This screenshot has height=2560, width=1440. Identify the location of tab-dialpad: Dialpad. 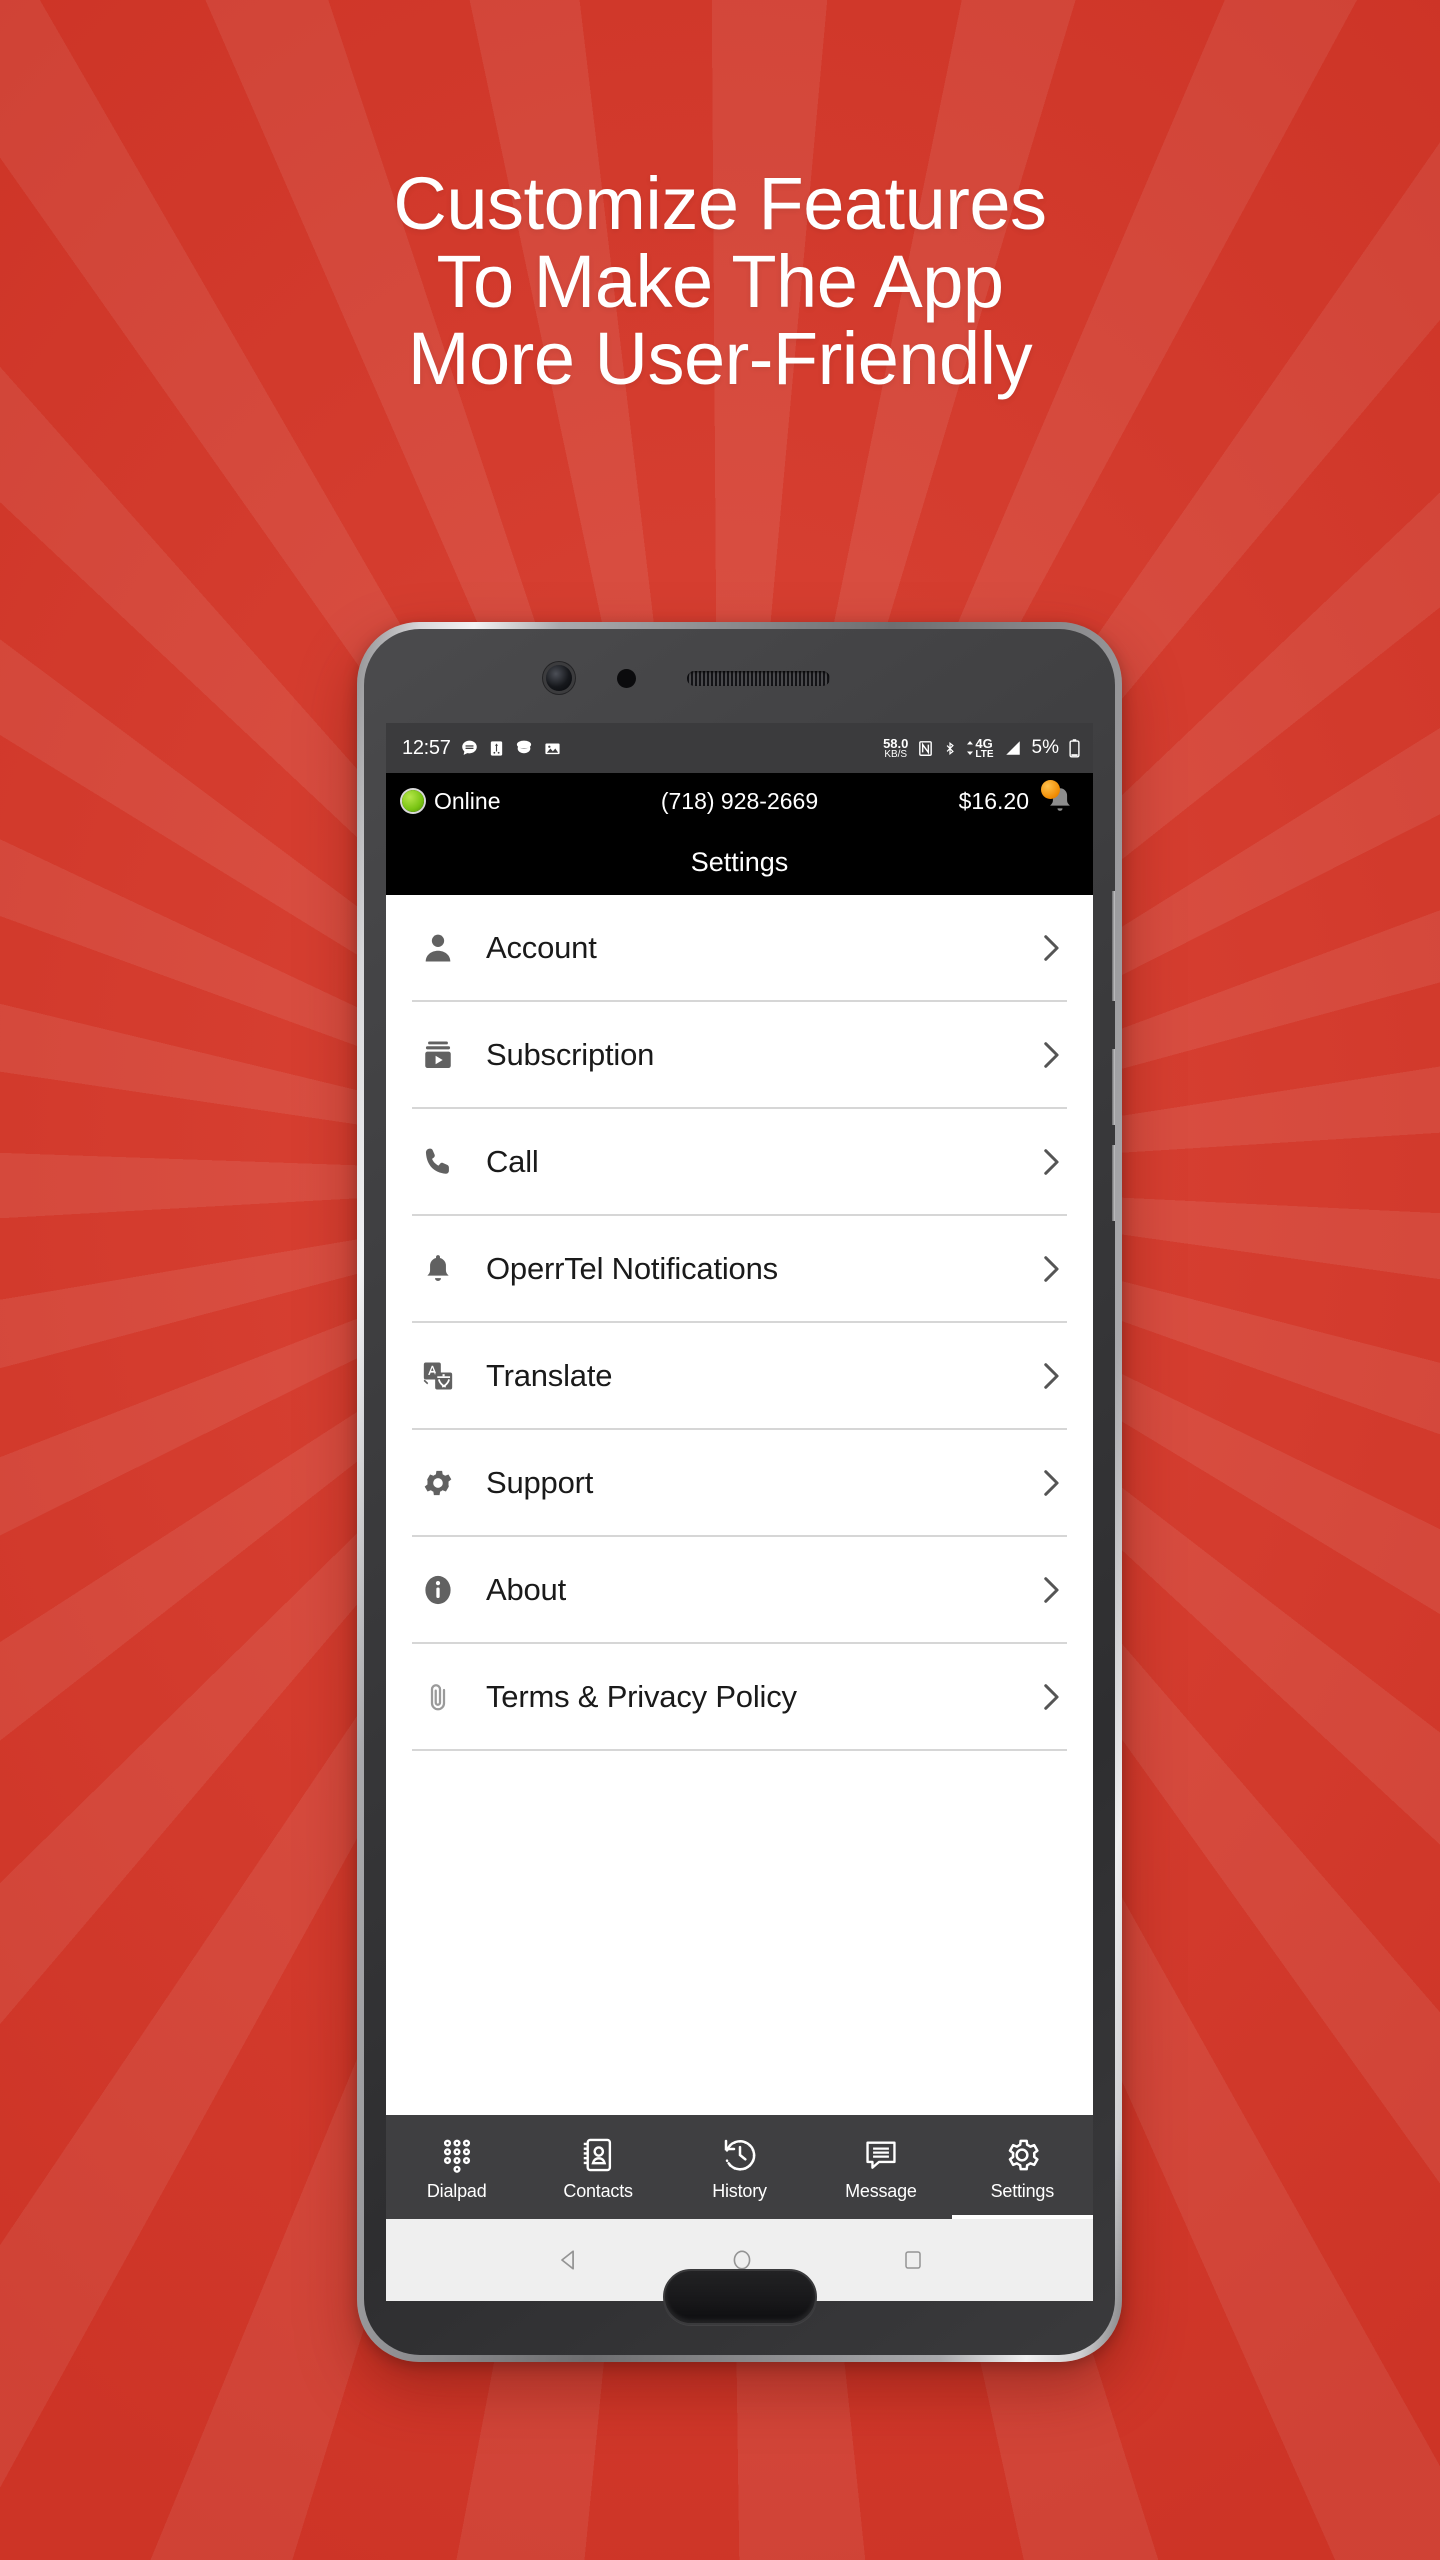
(456, 2167).